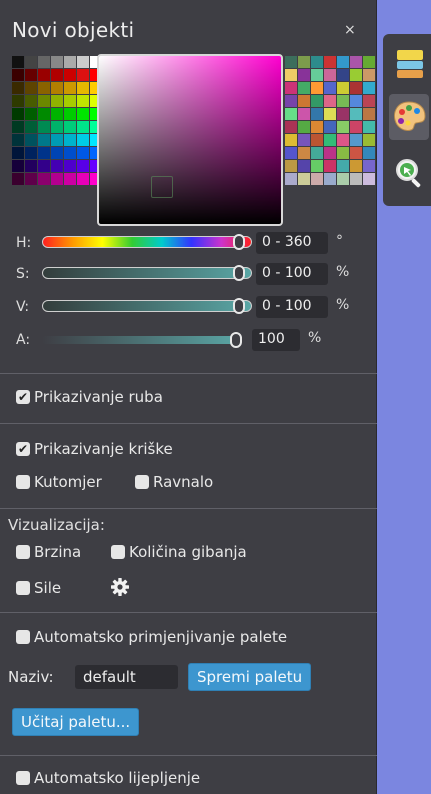 The width and height of the screenshot is (431, 794). Describe the element at coordinates (179, 552) in the screenshot. I see `momentum-checkbox: Količina gibanja` at that location.